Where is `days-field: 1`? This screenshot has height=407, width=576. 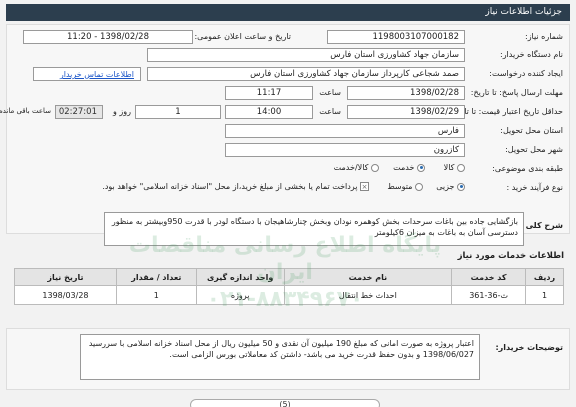
days-field: 1 is located at coordinates (178, 112).